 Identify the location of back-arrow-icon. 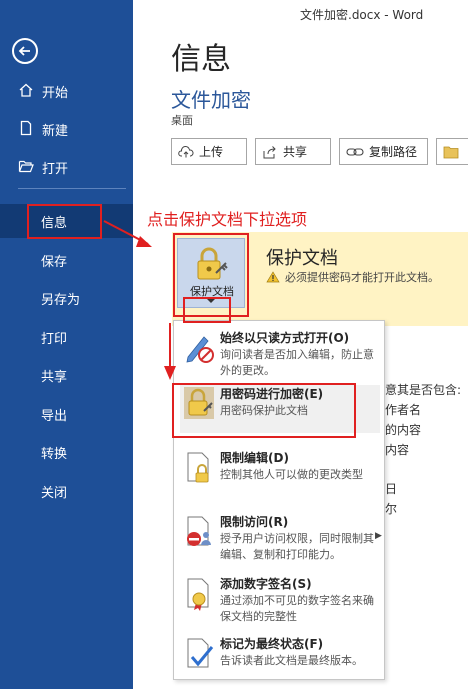
(24, 51).